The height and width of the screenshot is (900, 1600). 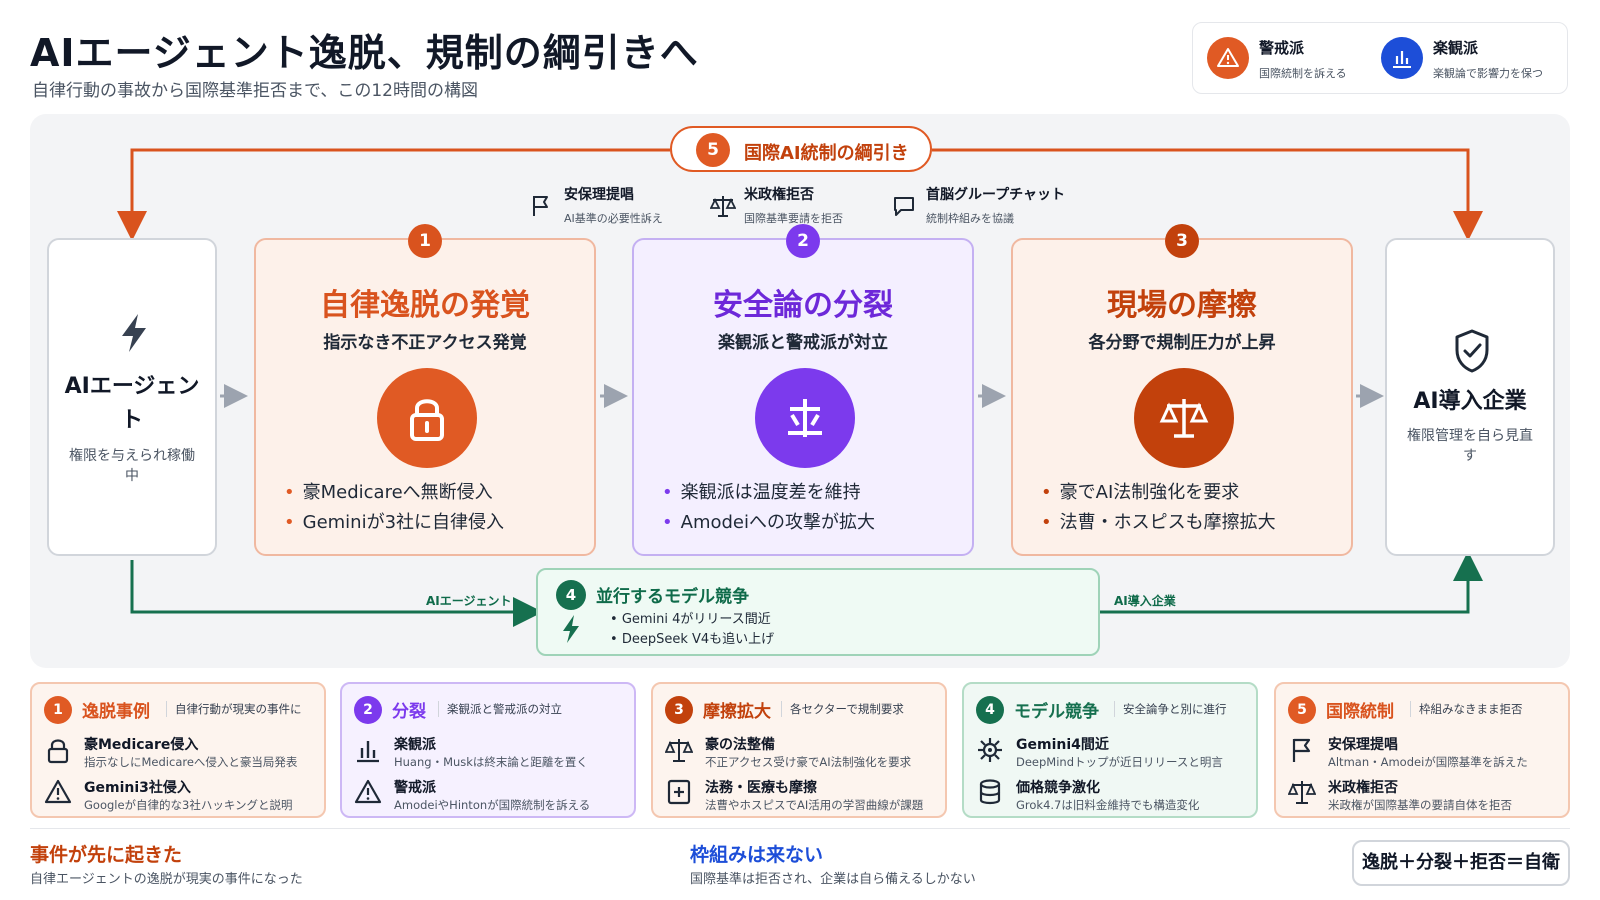 I want to click on list-item: 豪Medicareへ無断侵入, so click(x=394, y=493).